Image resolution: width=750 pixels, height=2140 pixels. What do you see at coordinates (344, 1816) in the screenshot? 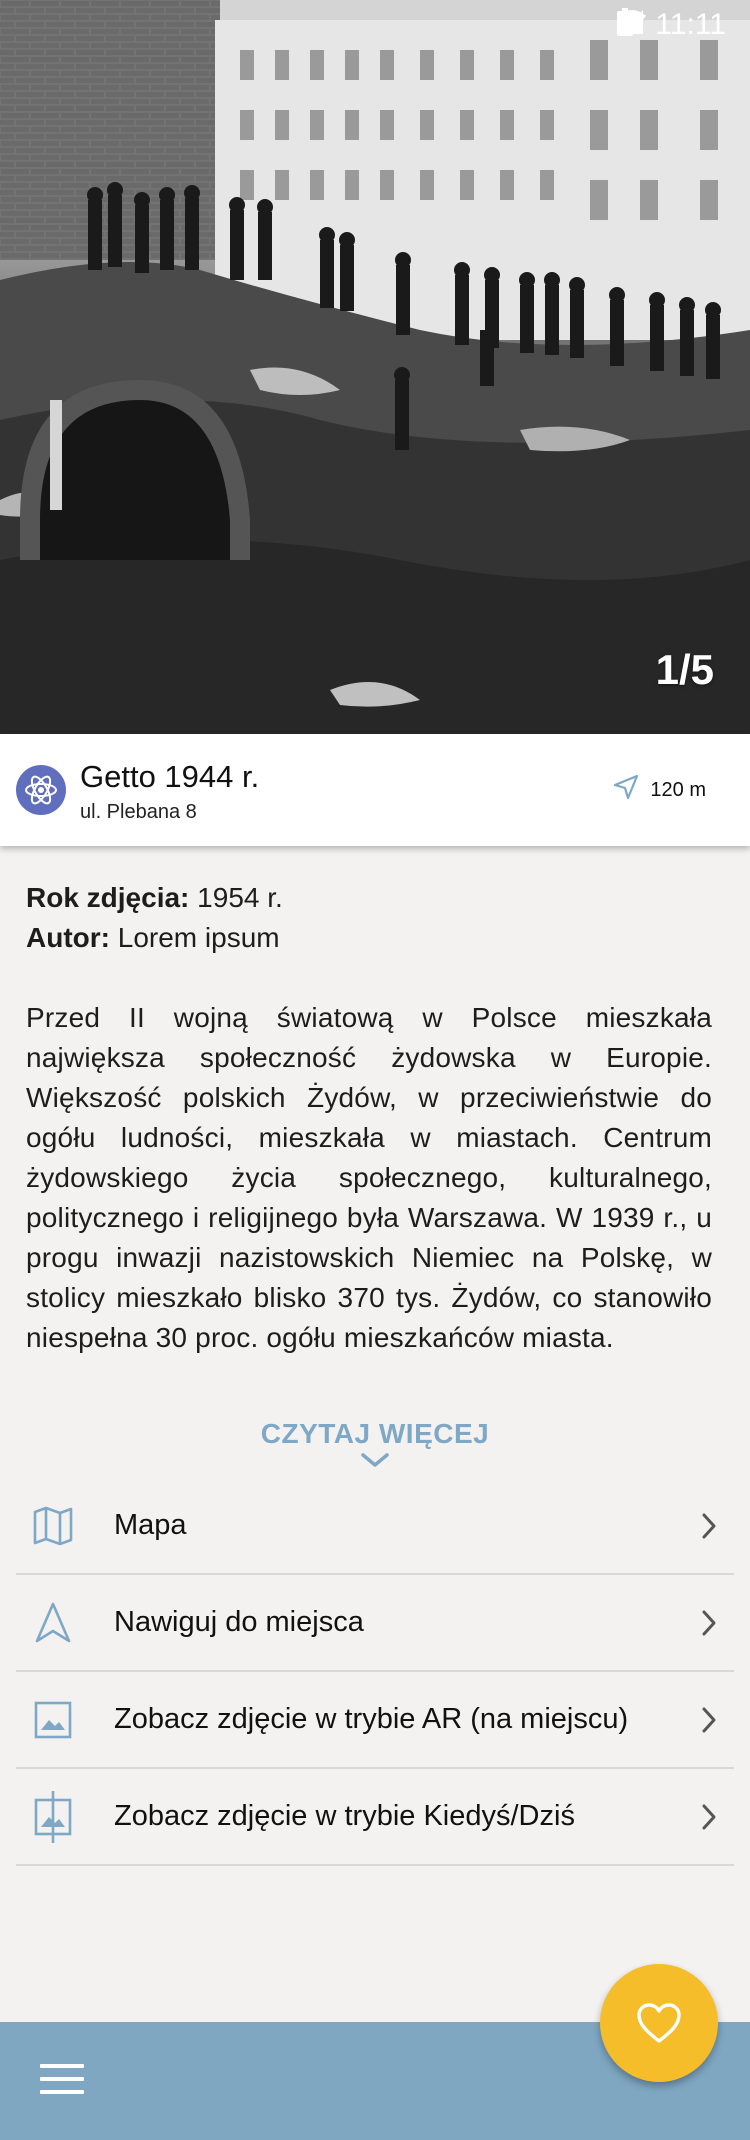
I see `menu-item-label: Zobacz zdjęcie w trybie Kiedyś/Dziś` at bounding box center [344, 1816].